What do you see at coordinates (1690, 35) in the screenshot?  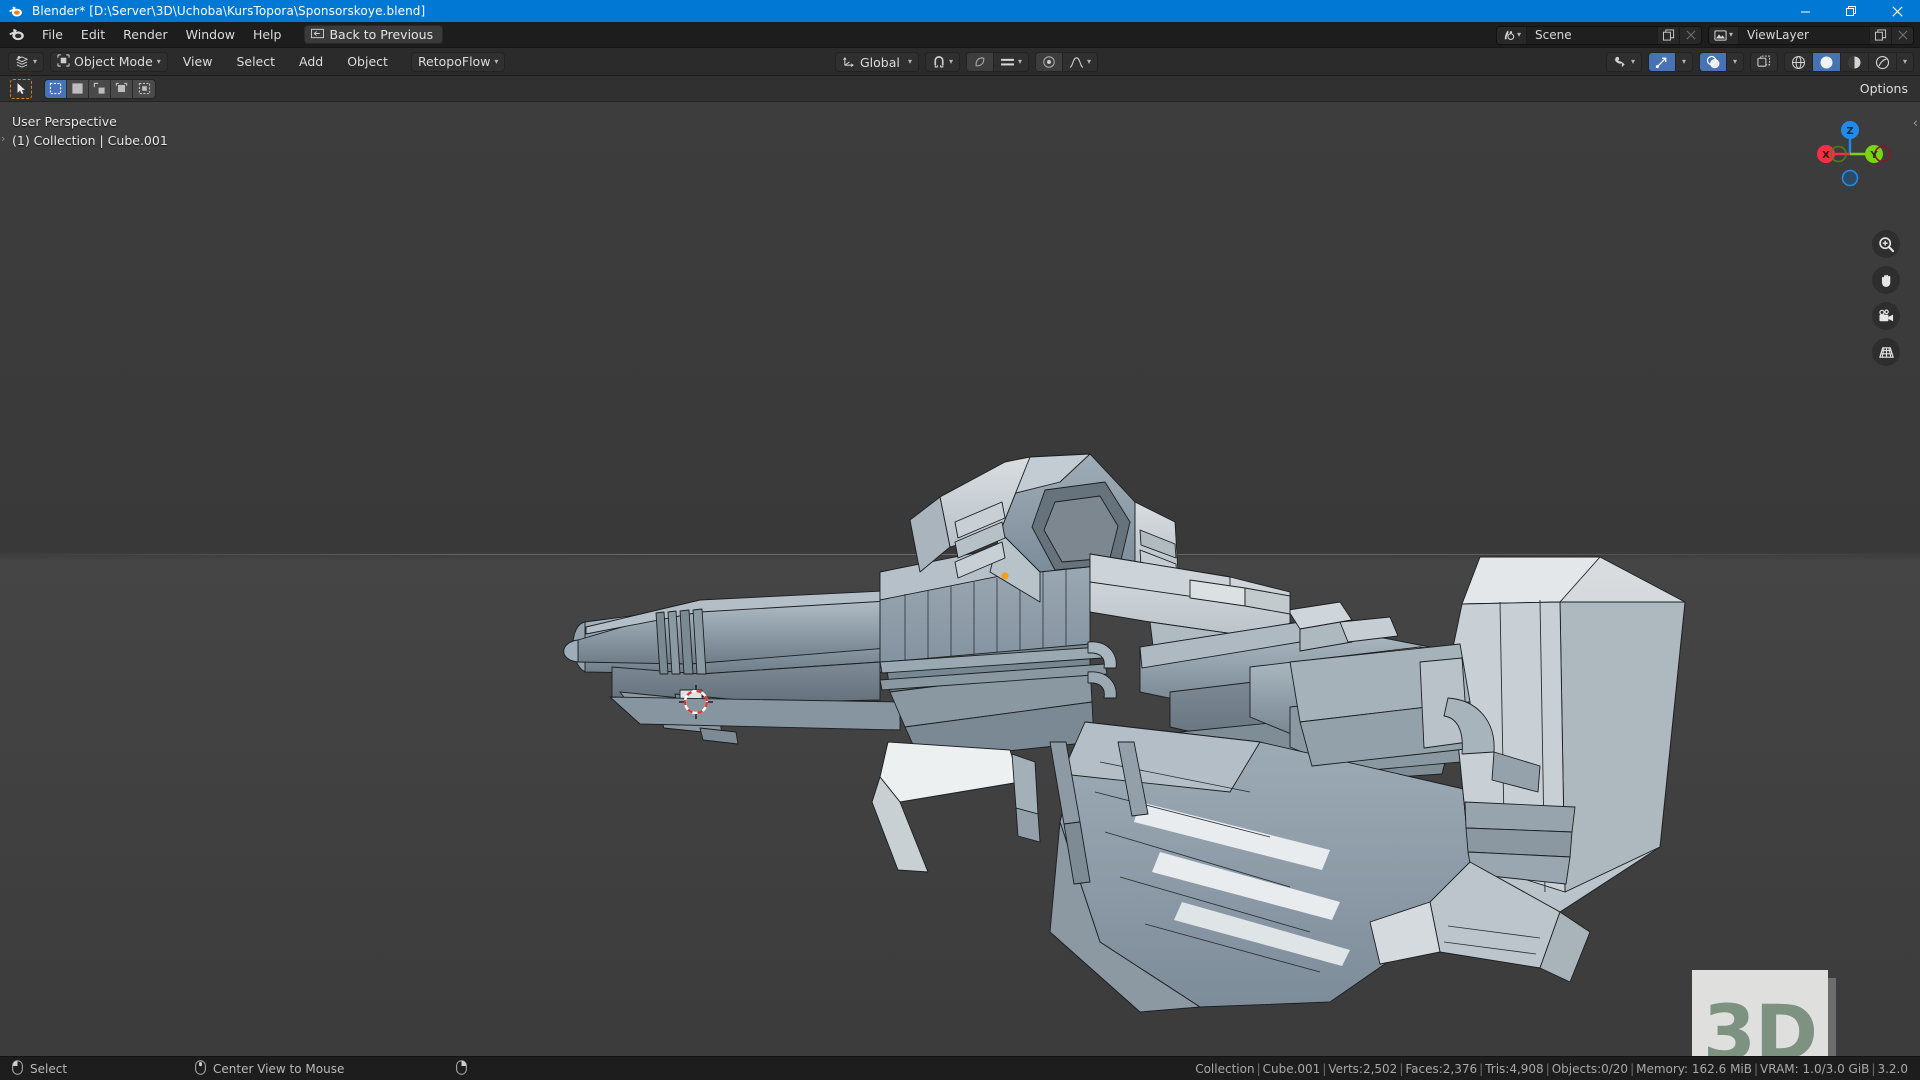 I see `unlink-scene-icon` at bounding box center [1690, 35].